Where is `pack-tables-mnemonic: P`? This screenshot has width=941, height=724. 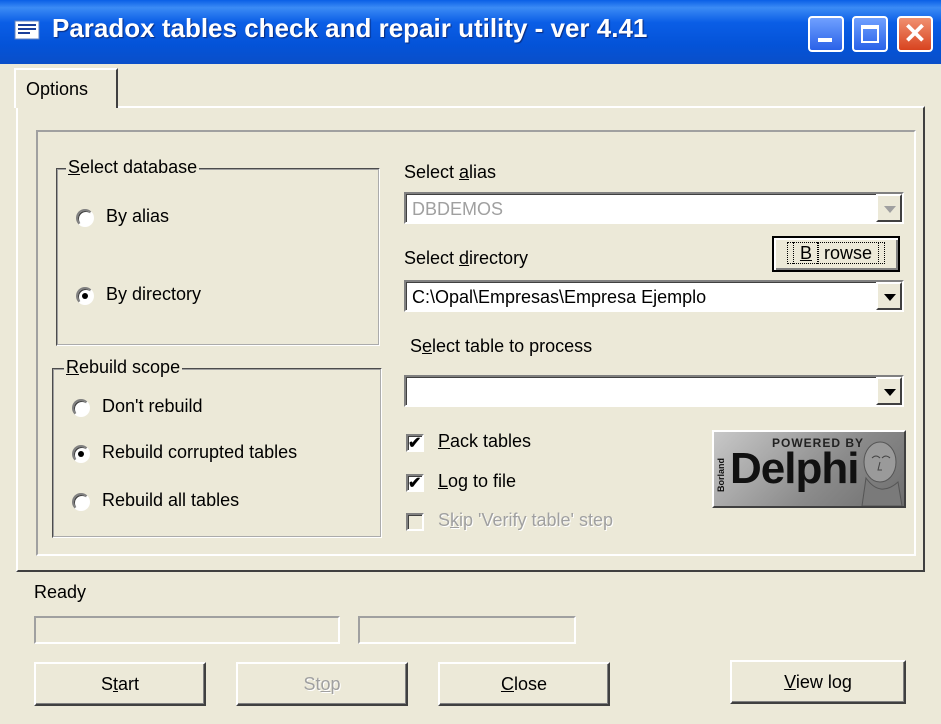 pack-tables-mnemonic: P is located at coordinates (444, 441).